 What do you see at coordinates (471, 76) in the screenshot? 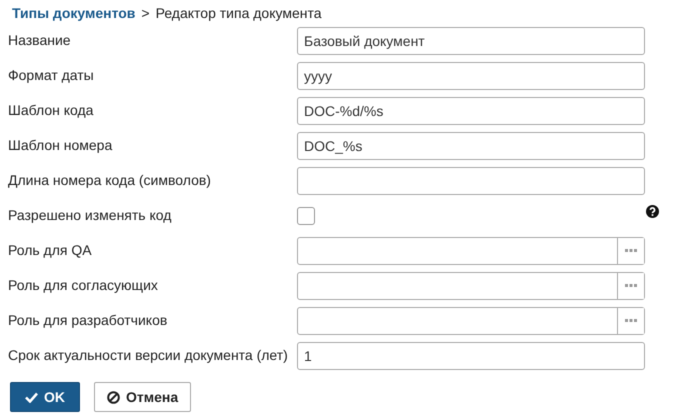
I see `input-field: yyyy` at bounding box center [471, 76].